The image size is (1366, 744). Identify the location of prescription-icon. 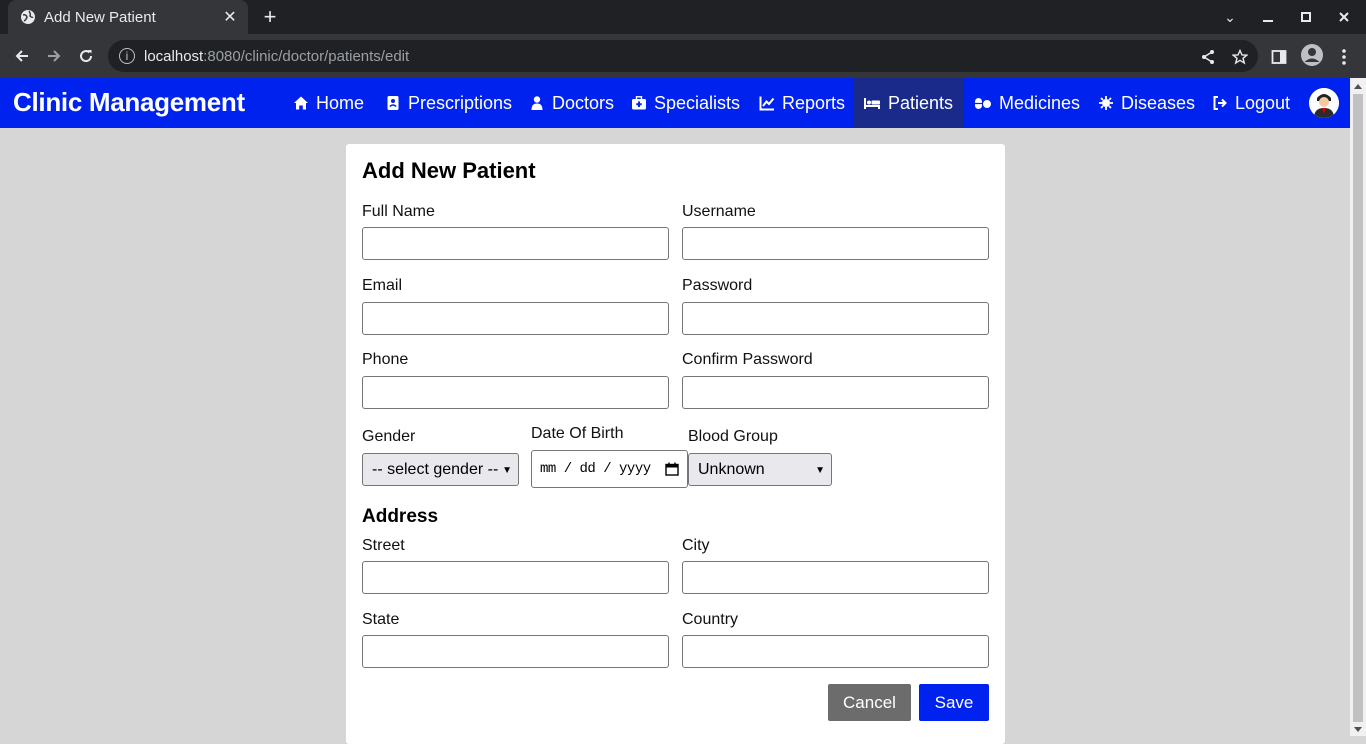
(393, 103).